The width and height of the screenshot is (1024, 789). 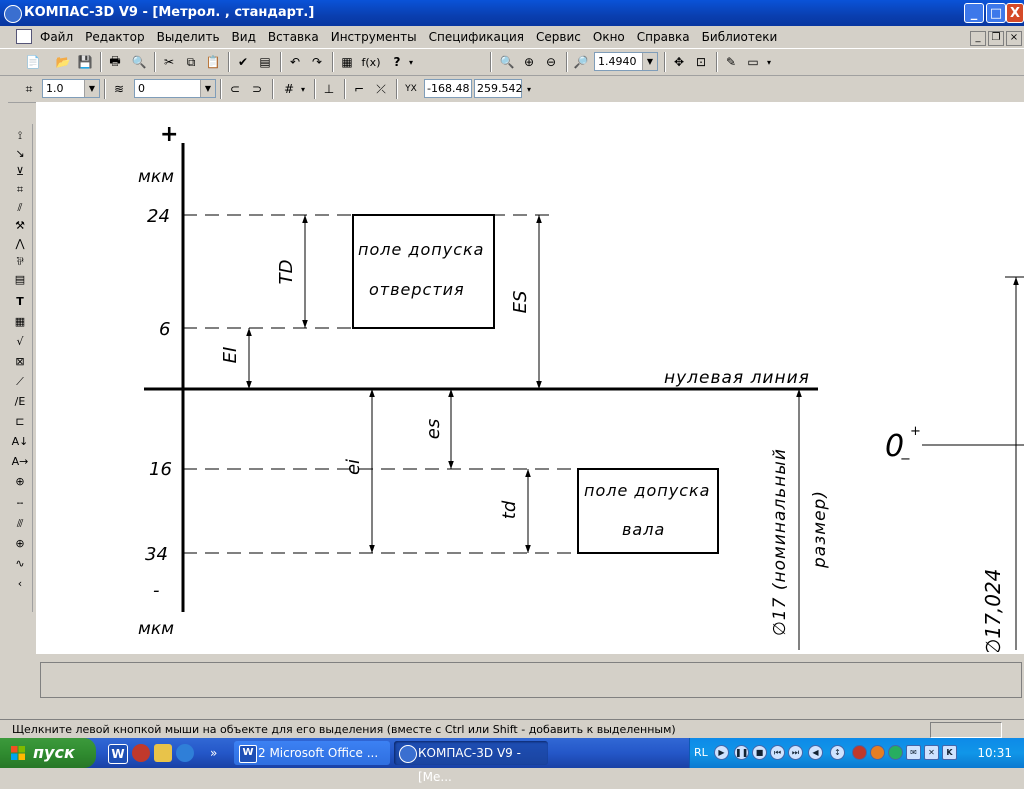 What do you see at coordinates (476, 37) in the screenshot?
I see `menu-specification: Спецификация` at bounding box center [476, 37].